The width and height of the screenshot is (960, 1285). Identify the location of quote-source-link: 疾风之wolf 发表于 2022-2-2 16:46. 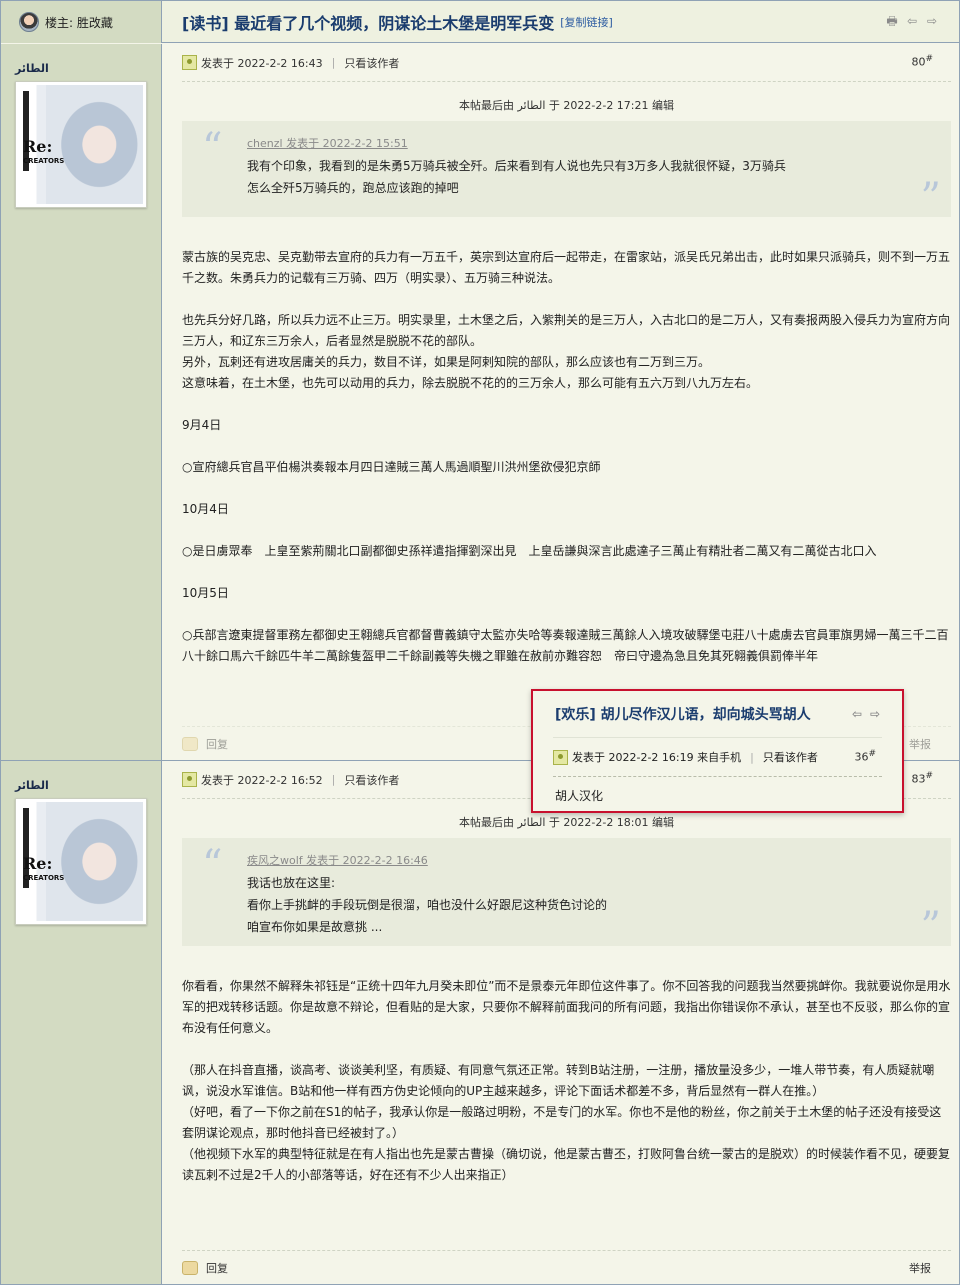
(579, 860).